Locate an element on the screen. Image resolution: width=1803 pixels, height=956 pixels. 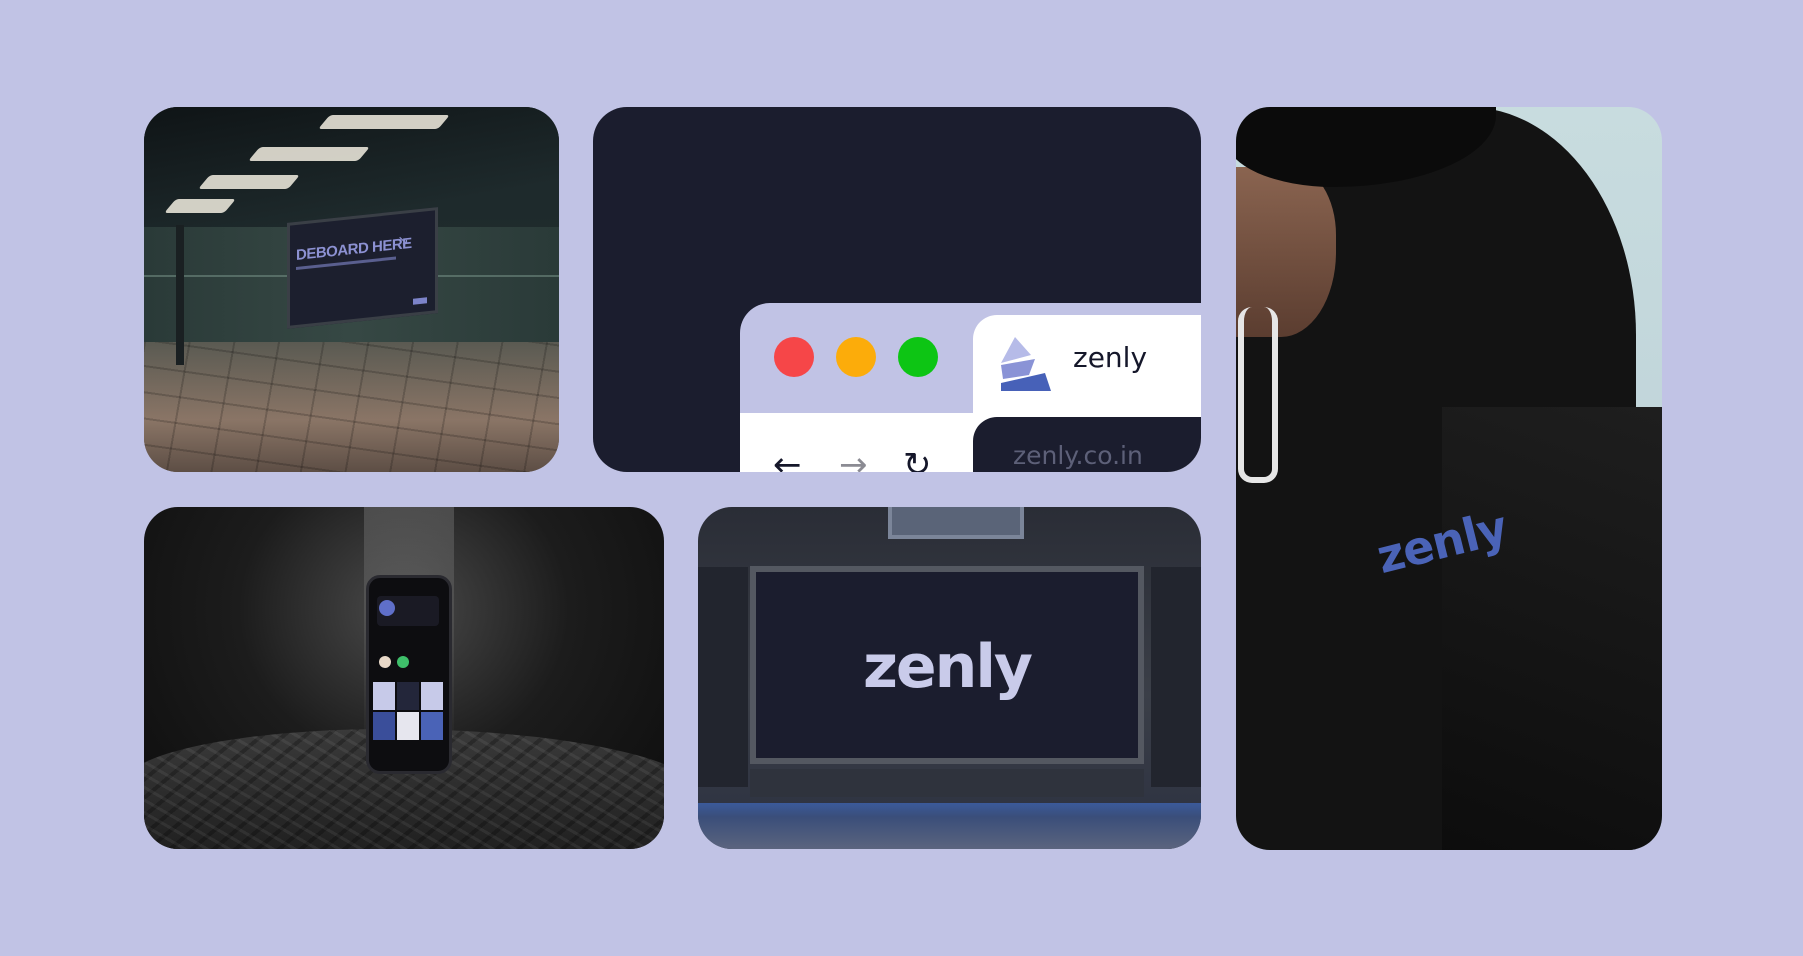
phone-mockup is located at coordinates (404, 678).